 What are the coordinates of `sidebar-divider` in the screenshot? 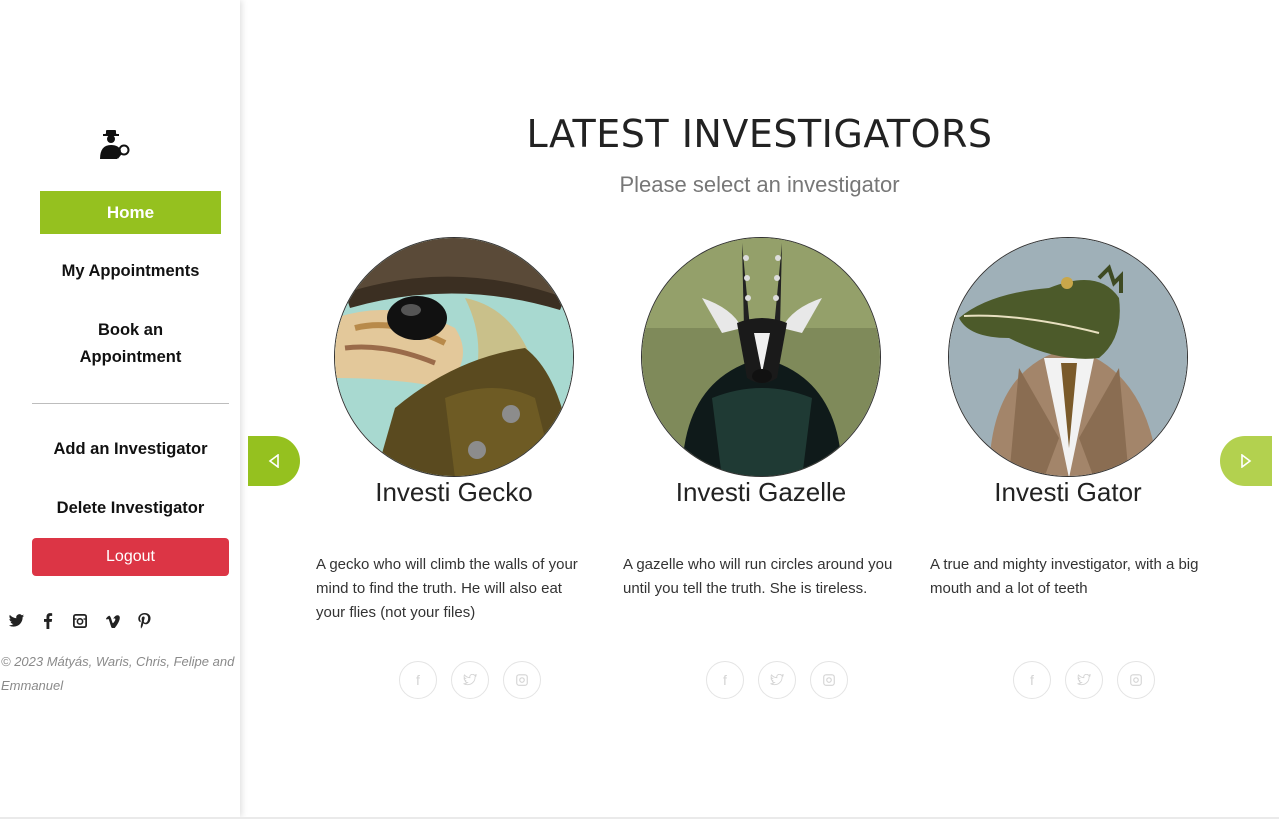 It's located at (130, 403).